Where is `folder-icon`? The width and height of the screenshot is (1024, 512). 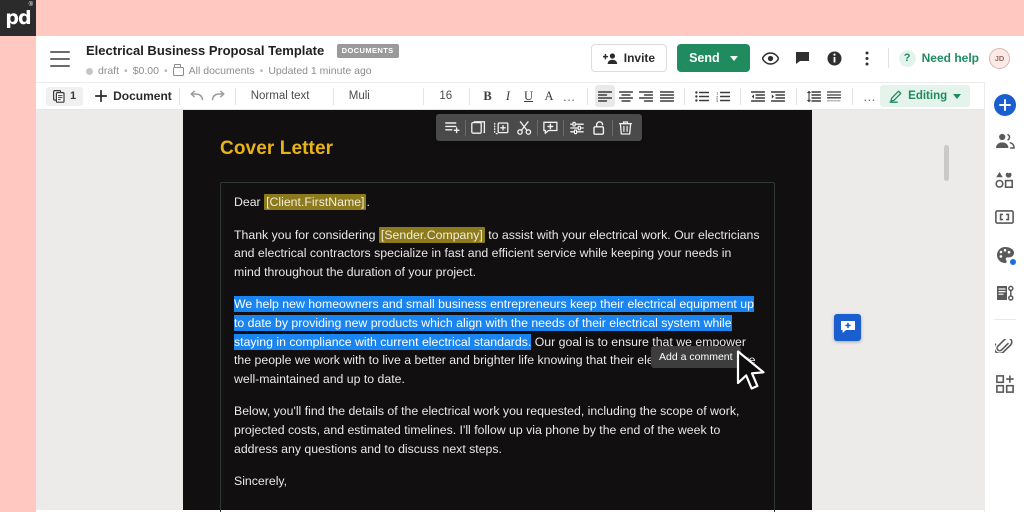 folder-icon is located at coordinates (178, 70).